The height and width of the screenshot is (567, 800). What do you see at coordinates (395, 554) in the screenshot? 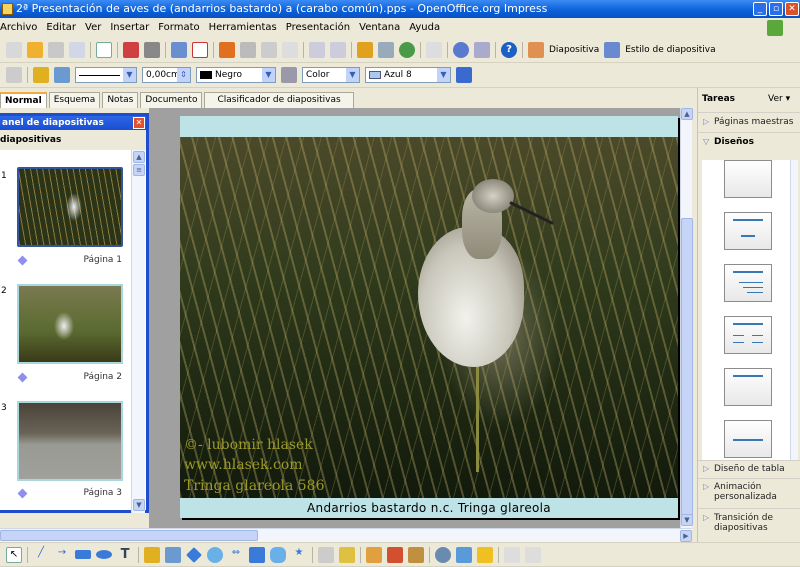
I see `insert-image-icon` at bounding box center [395, 554].